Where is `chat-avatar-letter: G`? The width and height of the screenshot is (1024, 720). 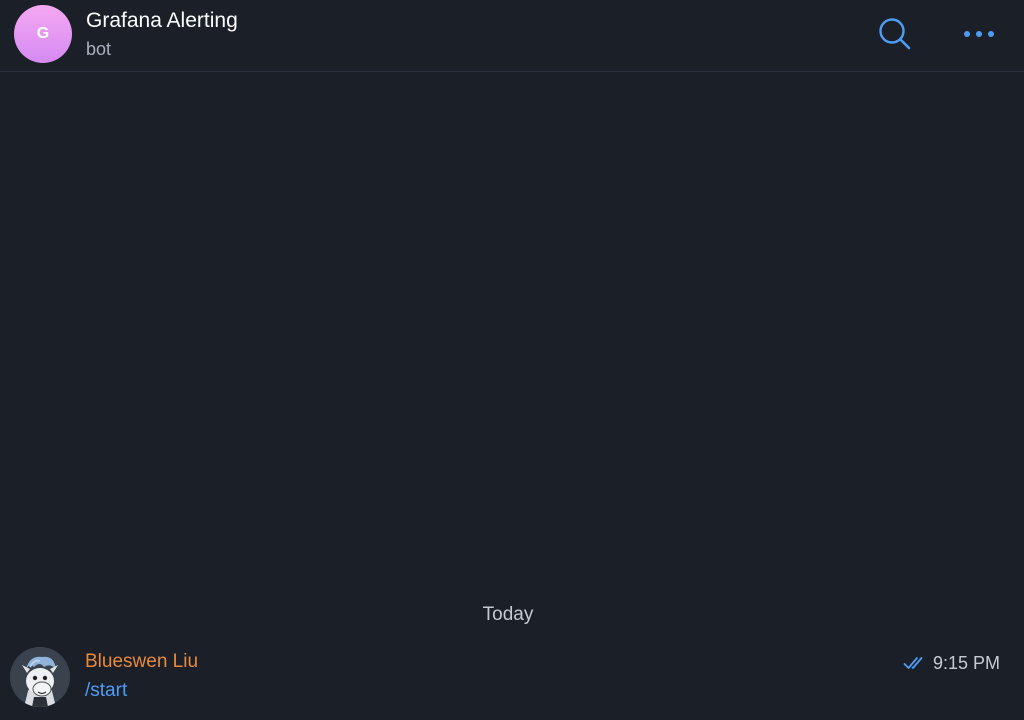
chat-avatar-letter: G is located at coordinates (43, 33).